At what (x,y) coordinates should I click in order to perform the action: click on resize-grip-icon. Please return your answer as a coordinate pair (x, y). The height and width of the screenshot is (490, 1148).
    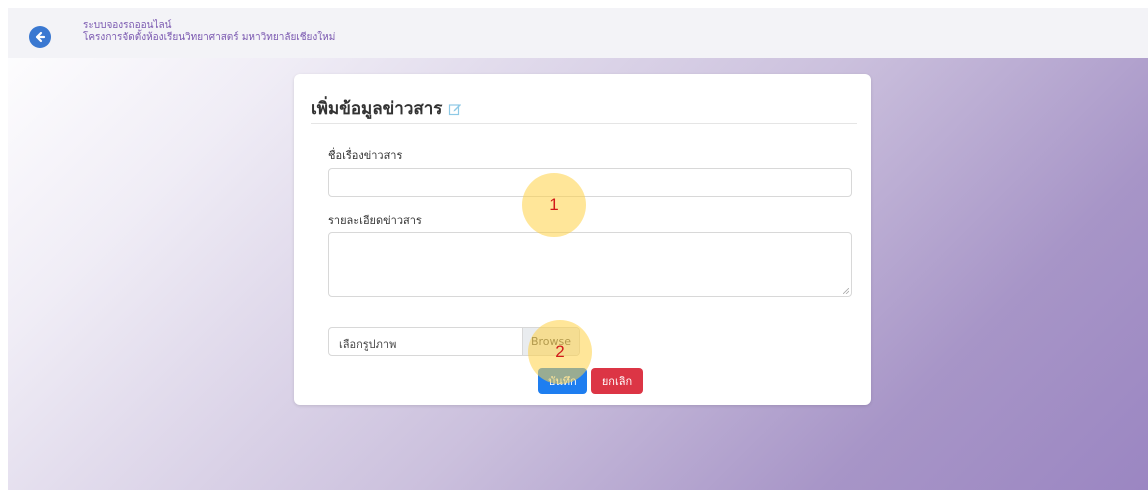
    Looking at the image, I should click on (846, 291).